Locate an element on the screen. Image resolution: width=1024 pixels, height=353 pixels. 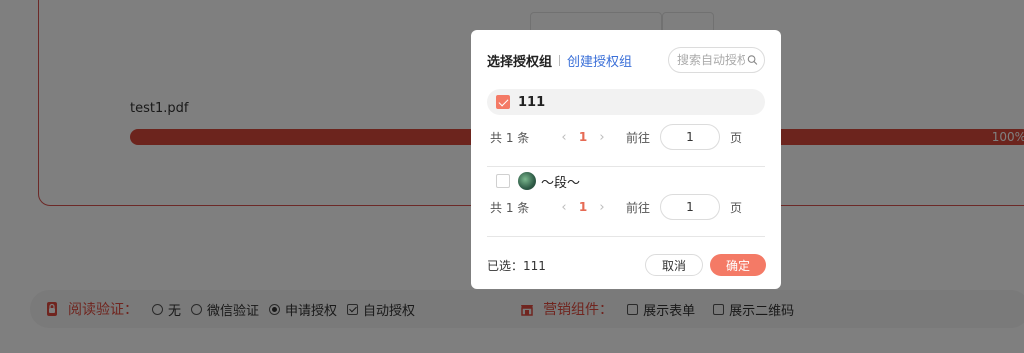
group-name: 111 is located at coordinates (532, 102).